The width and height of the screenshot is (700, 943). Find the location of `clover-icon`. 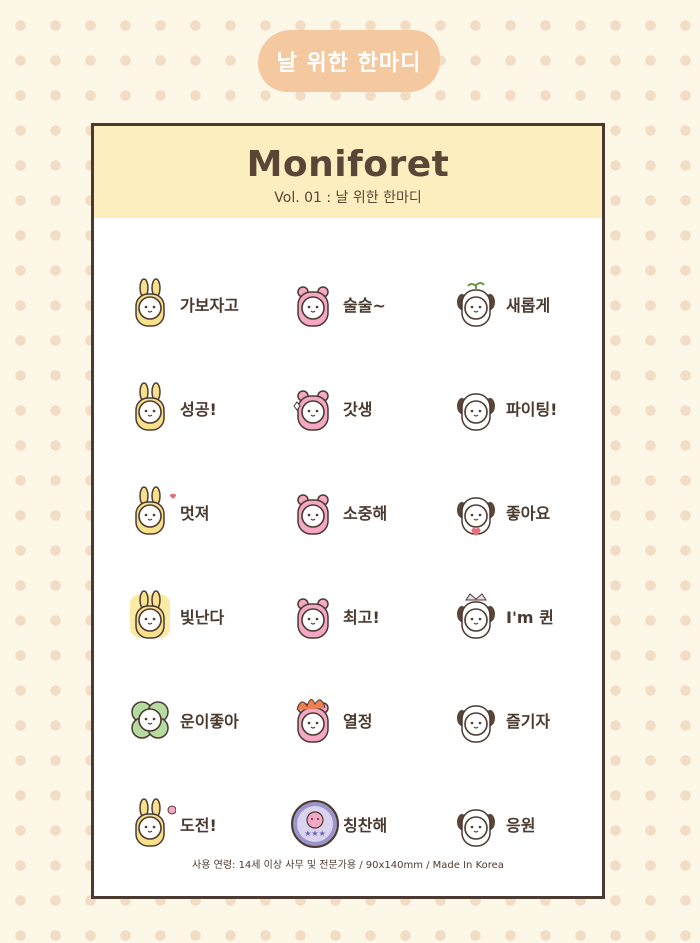

clover-icon is located at coordinates (150, 720).